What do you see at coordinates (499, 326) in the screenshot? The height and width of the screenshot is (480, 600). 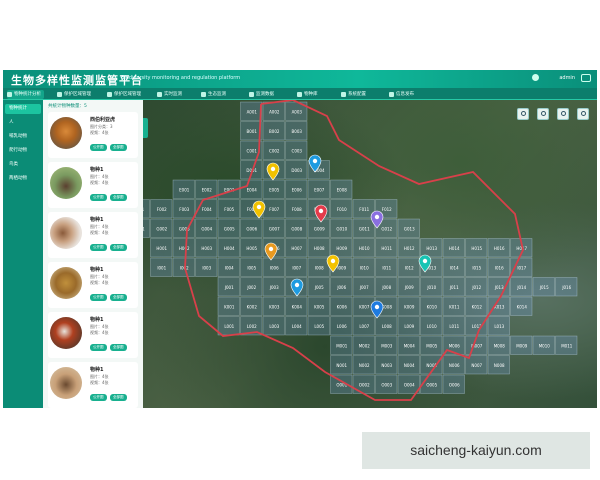 I see `grid-cell-label: L013` at bounding box center [499, 326].